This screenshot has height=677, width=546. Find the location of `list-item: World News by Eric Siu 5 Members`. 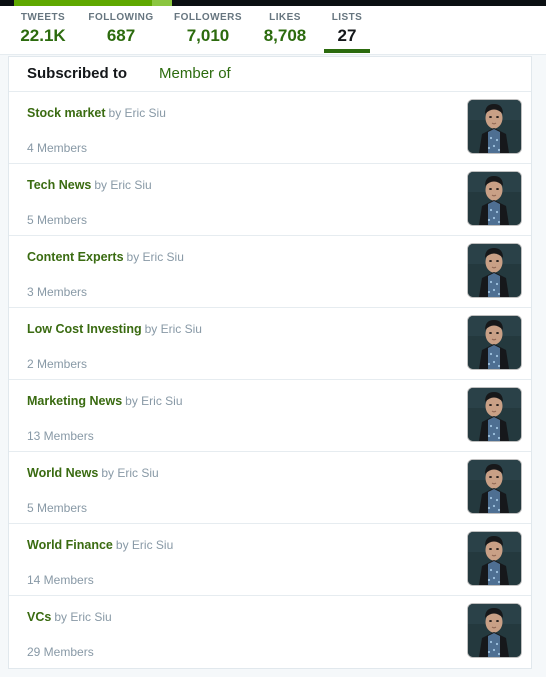

list-item: World News by Eric Siu 5 Members is located at coordinates (270, 488).